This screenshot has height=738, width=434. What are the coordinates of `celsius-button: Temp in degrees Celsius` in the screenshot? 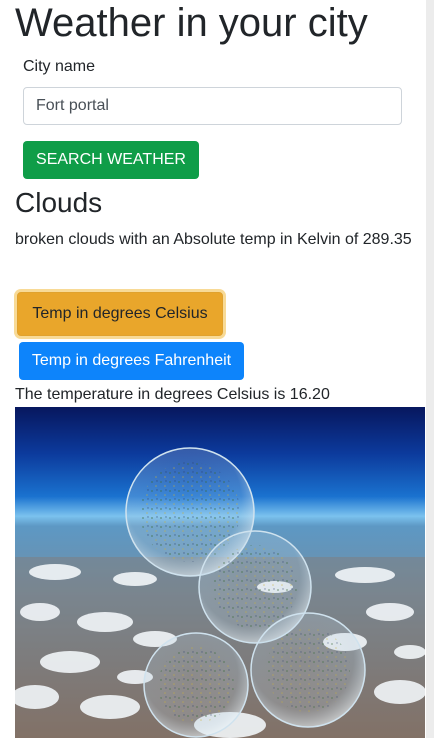 It's located at (120, 314).